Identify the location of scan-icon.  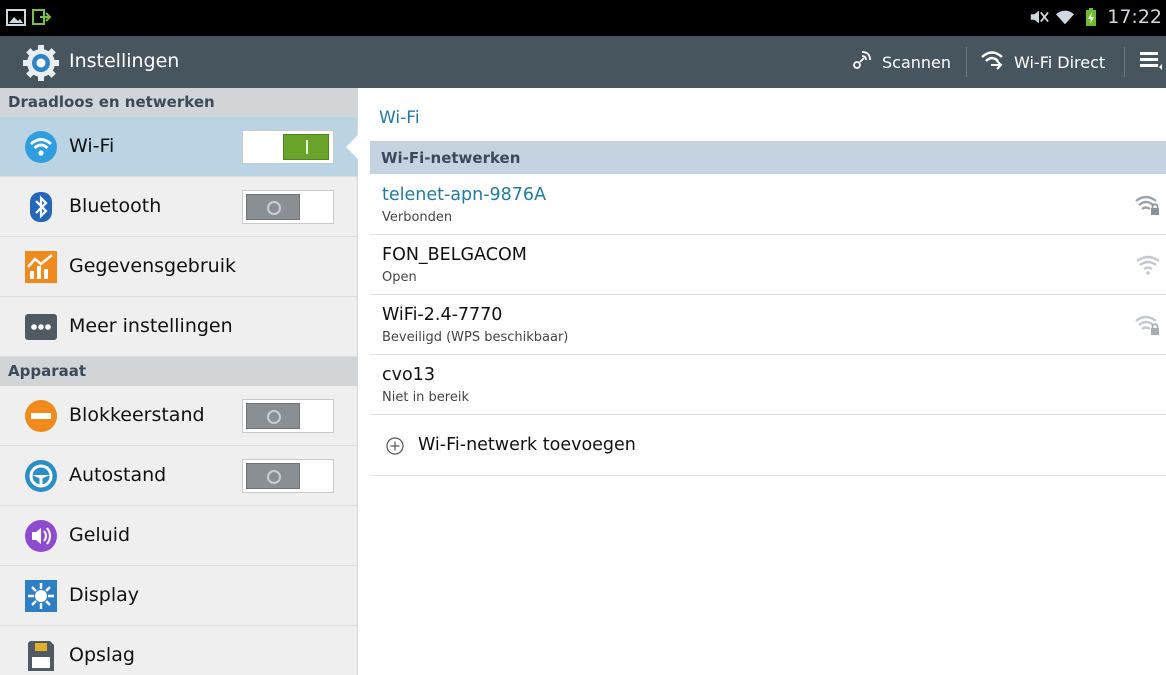
(862, 62).